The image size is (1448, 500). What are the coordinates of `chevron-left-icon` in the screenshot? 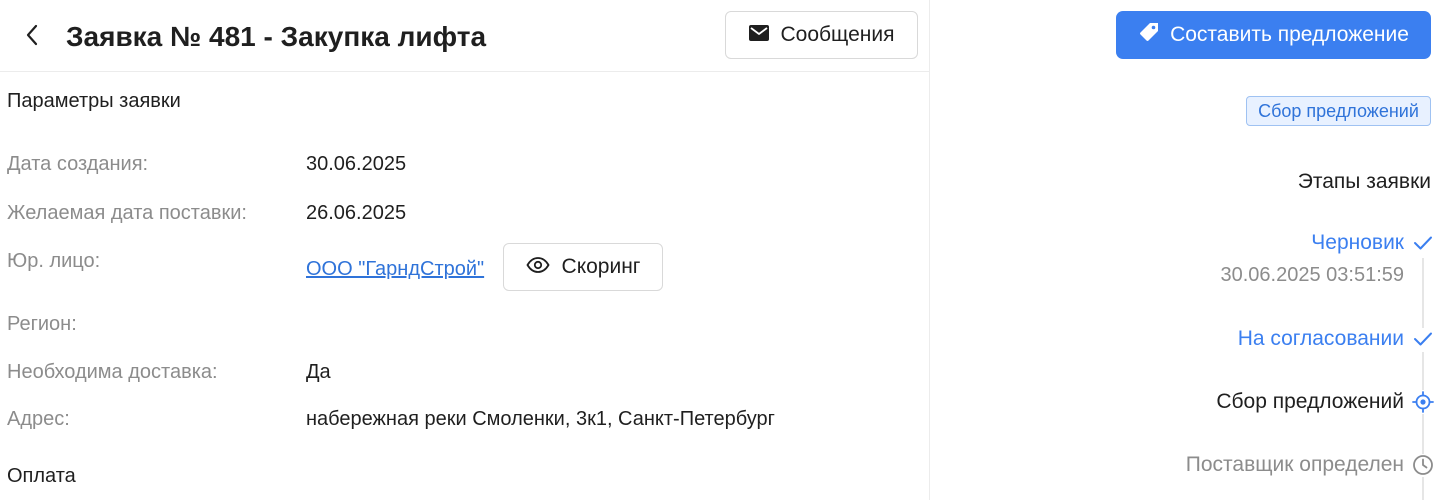 It's located at (32, 37).